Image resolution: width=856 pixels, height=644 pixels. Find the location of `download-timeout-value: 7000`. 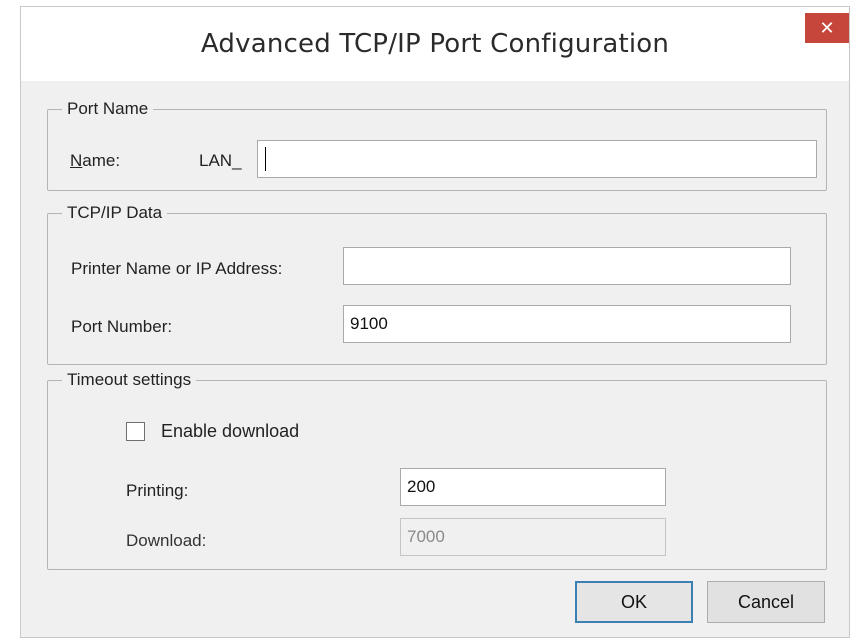

download-timeout-value: 7000 is located at coordinates (426, 536).